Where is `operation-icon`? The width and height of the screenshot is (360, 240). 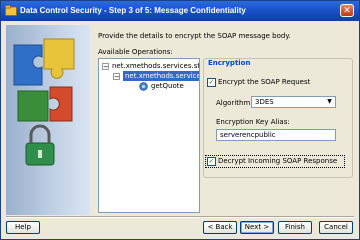
operation-icon is located at coordinates (143, 86).